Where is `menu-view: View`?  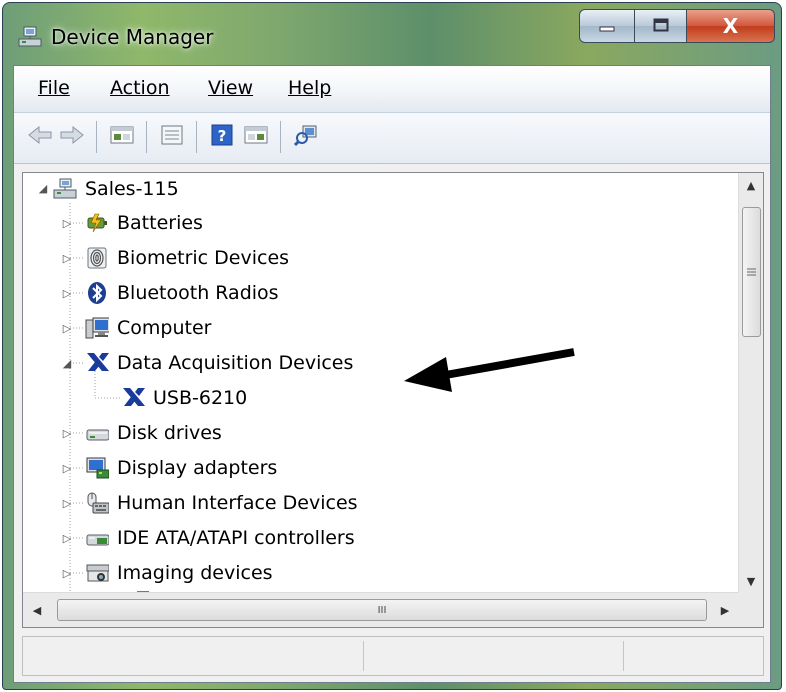 menu-view: View is located at coordinates (230, 88).